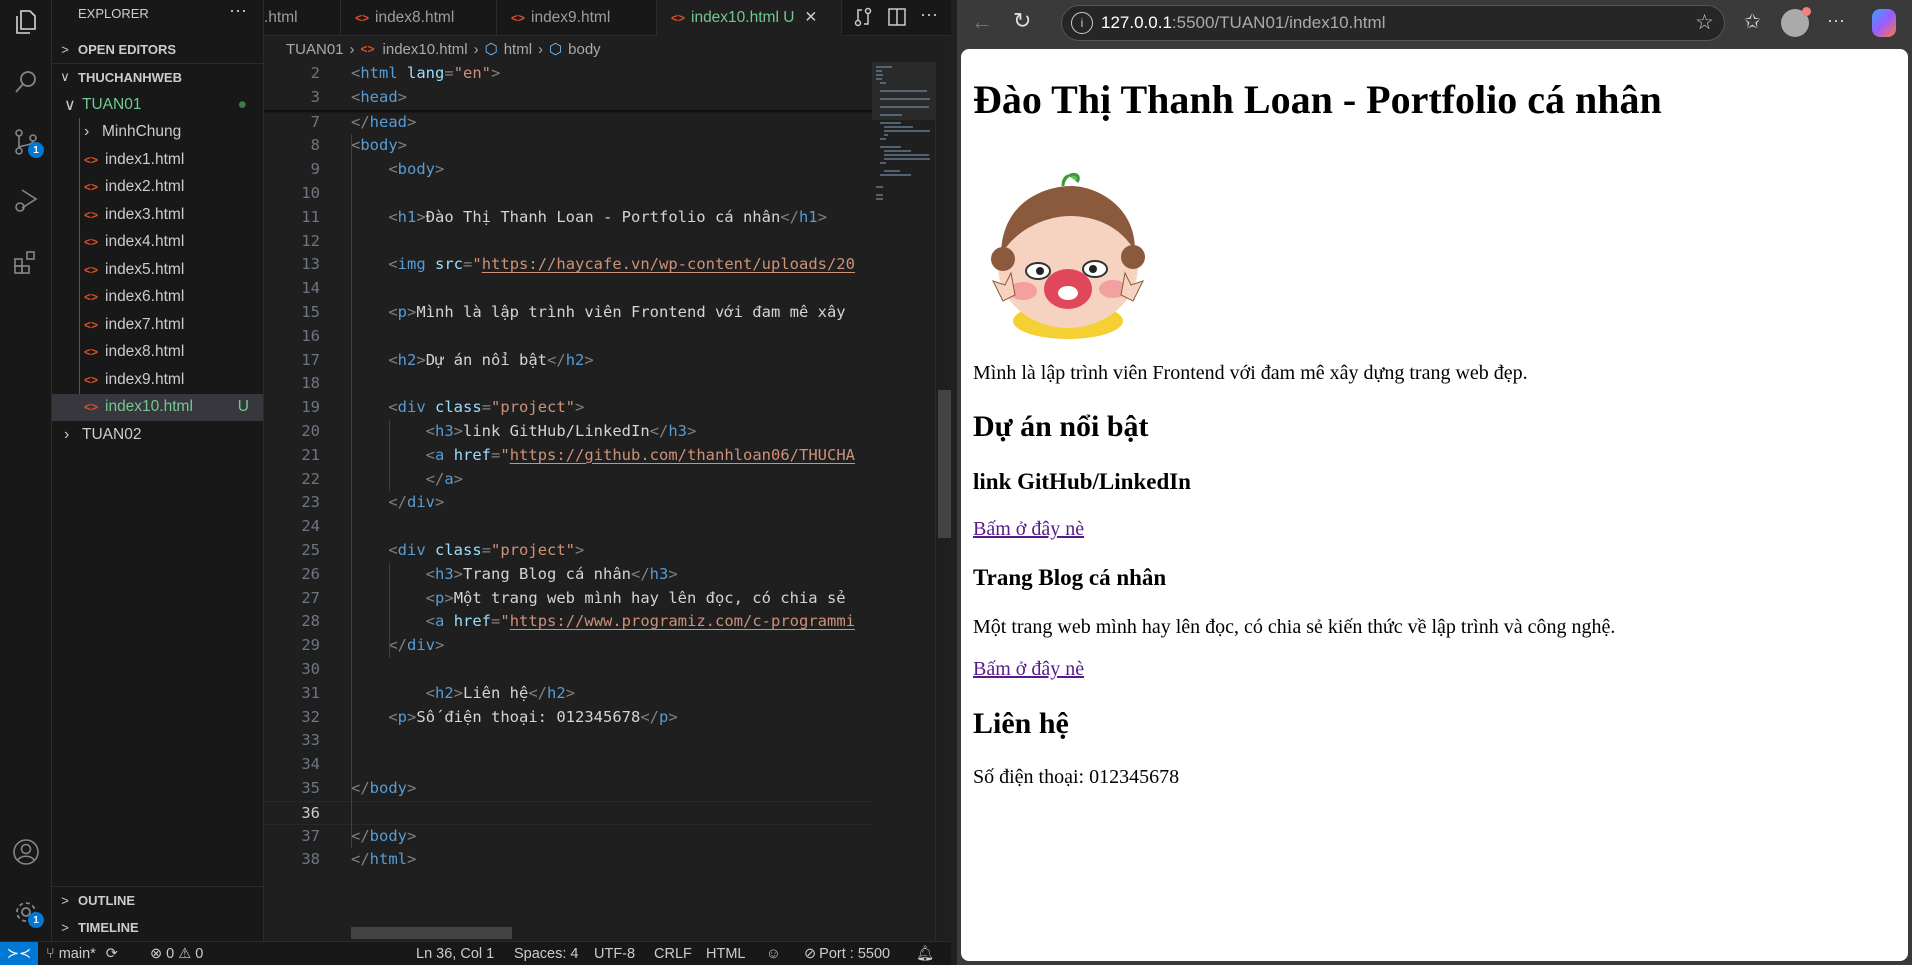  I want to click on account-icon, so click(26, 852).